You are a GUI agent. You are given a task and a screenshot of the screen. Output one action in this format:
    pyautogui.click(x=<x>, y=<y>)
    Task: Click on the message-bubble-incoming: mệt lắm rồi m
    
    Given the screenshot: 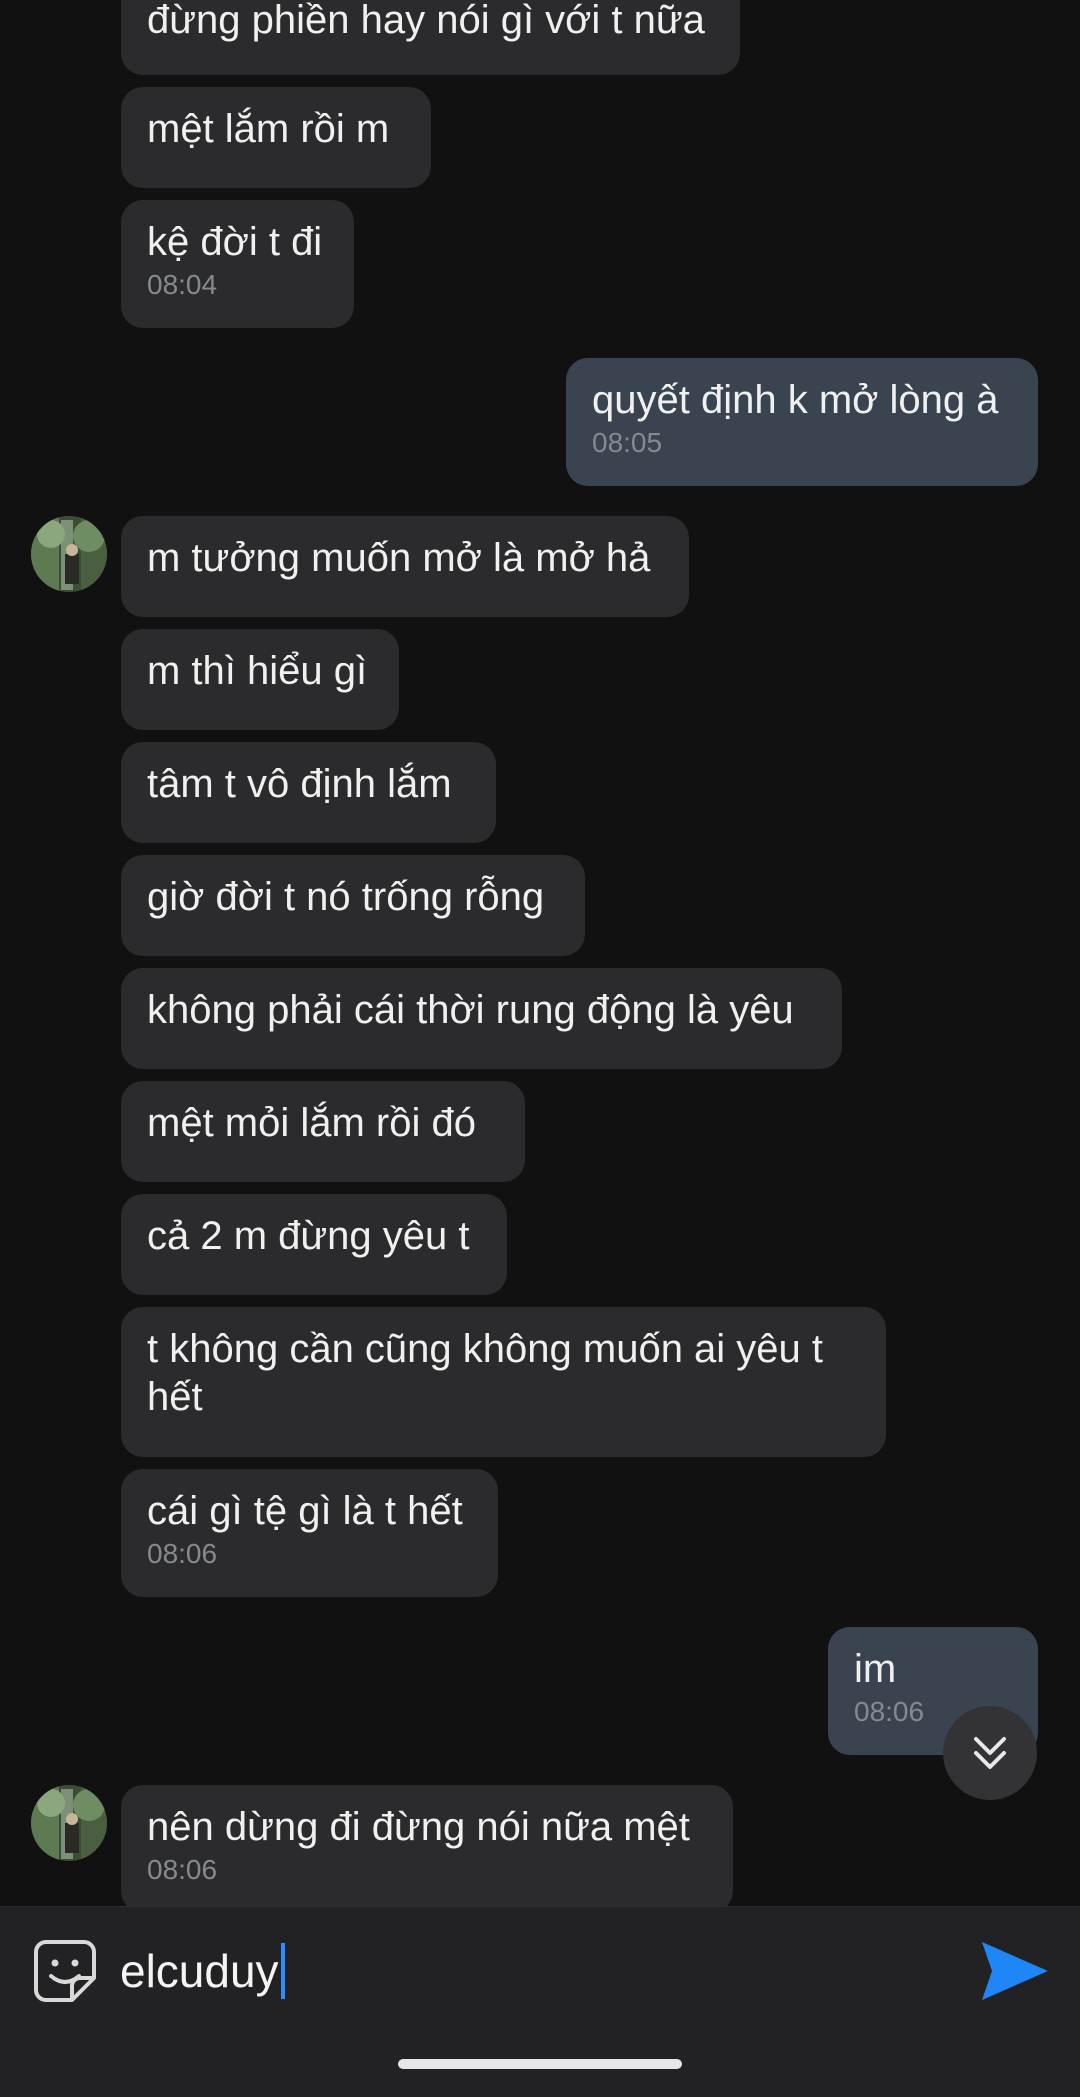 What is the action you would take?
    pyautogui.click(x=276, y=137)
    